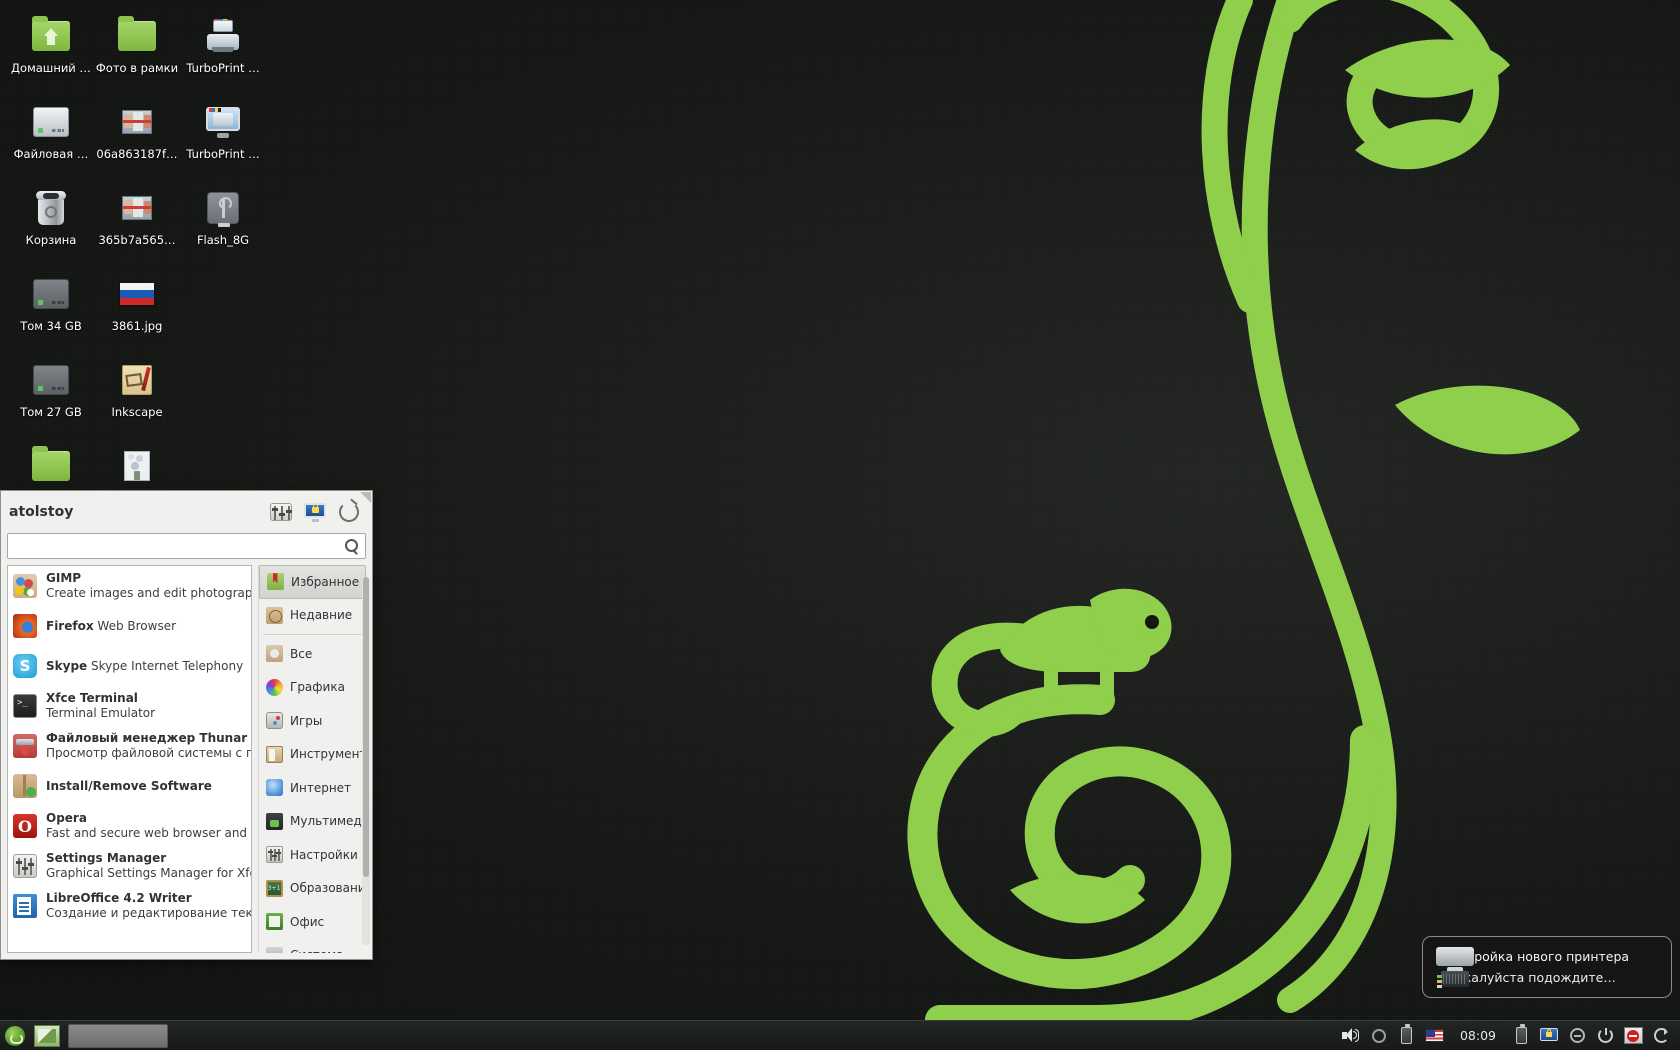  I want to click on firefox-icon, so click(25, 626).